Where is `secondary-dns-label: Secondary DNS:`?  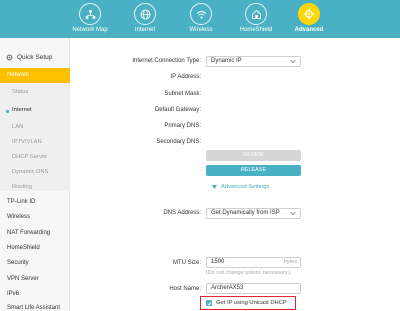 secondary-dns-label: Secondary DNS: is located at coordinates (178, 142).